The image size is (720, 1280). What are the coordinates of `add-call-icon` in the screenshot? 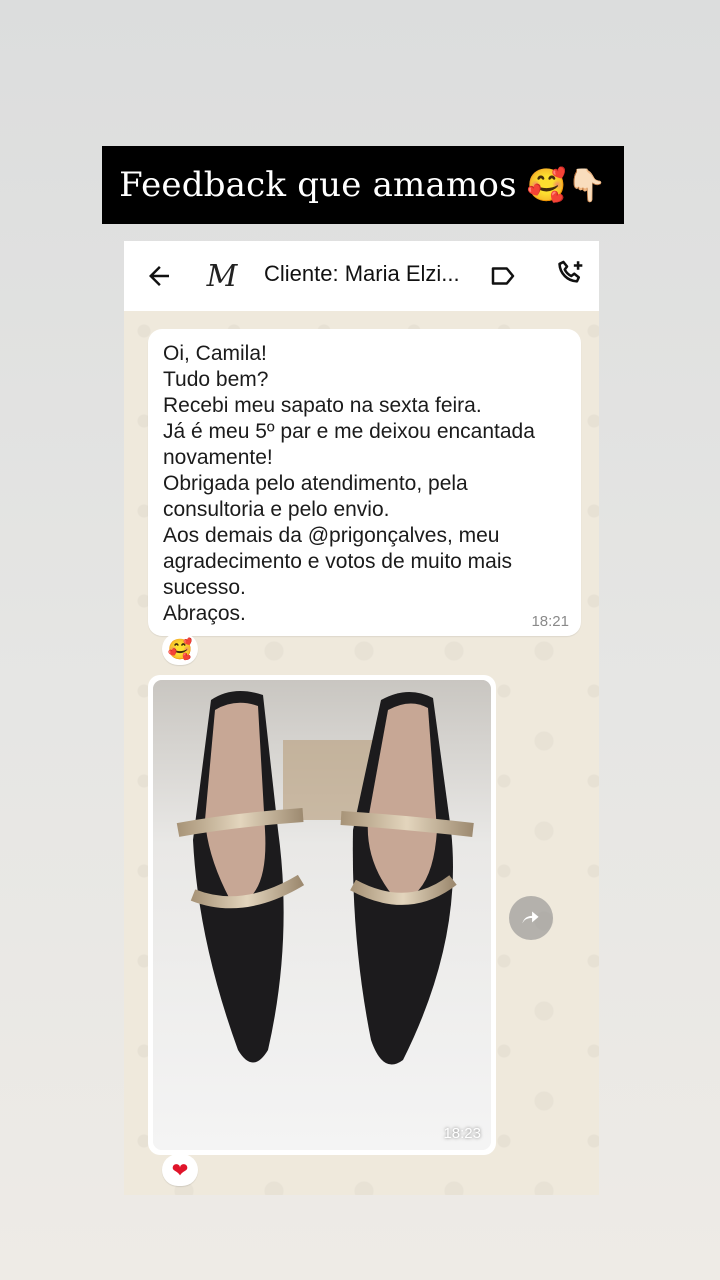 It's located at (571, 274).